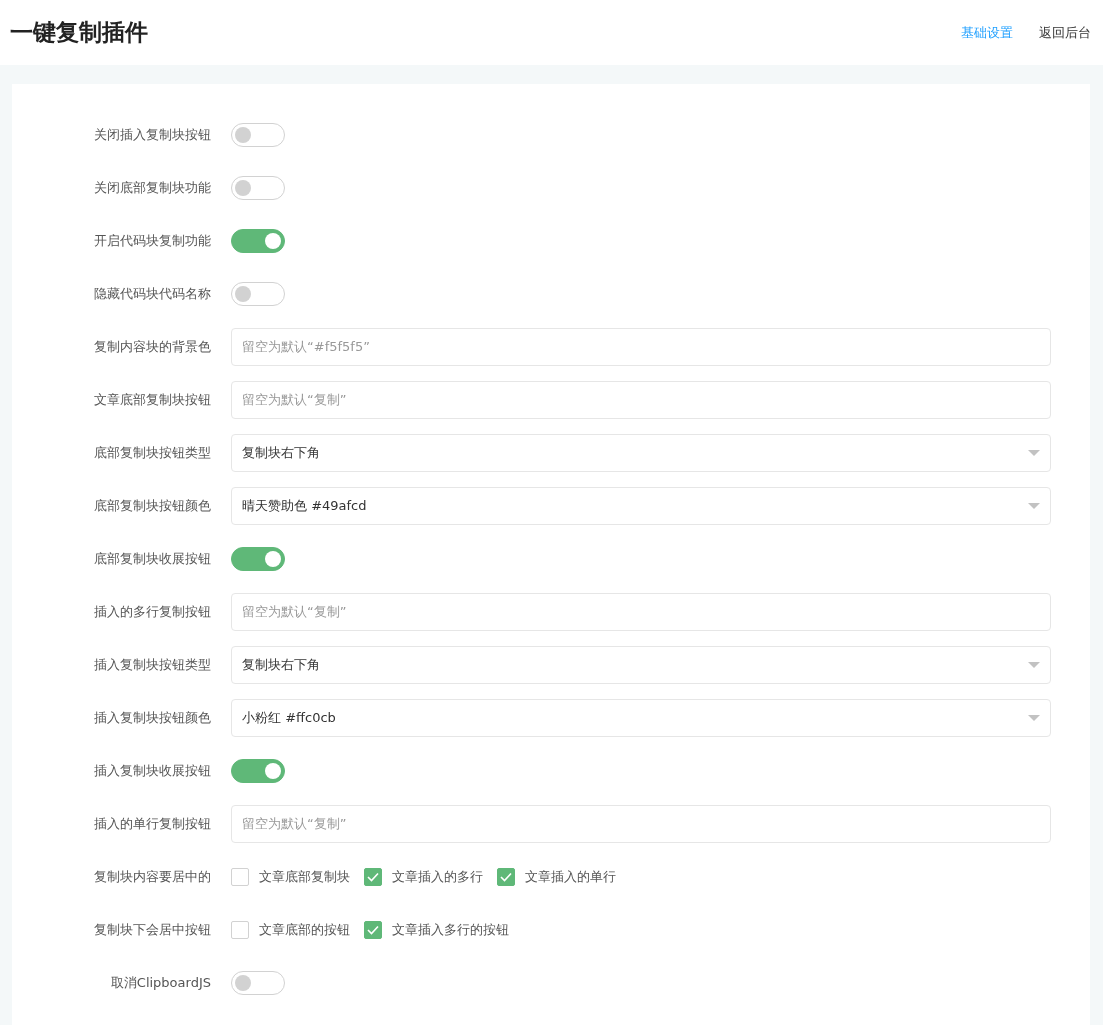 The width and height of the screenshot is (1103, 1025). I want to click on select-field: 小粉红 #ffc0cb, so click(641, 717).